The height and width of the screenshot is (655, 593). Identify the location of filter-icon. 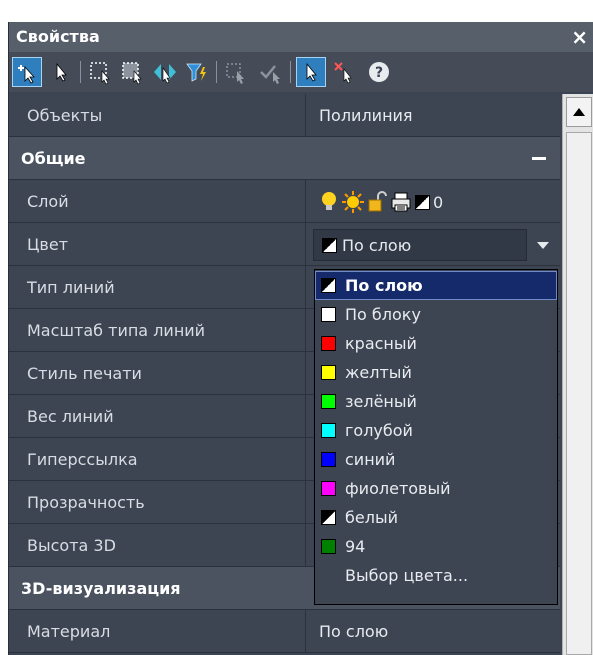
(197, 72).